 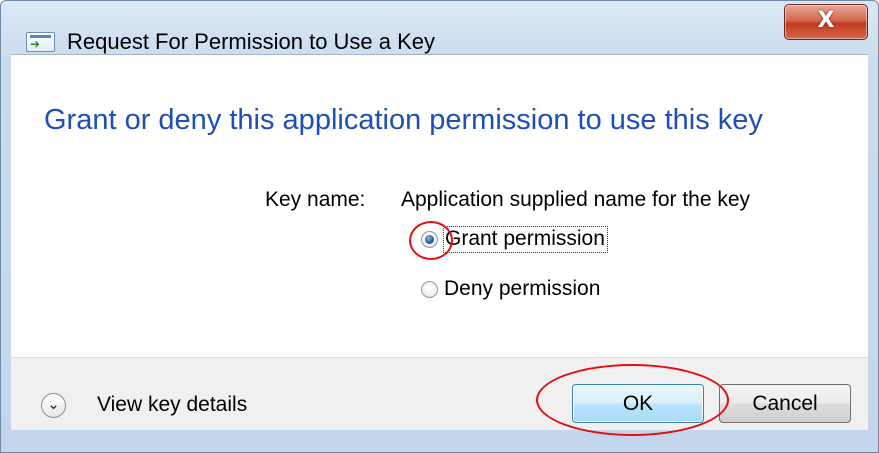 What do you see at coordinates (525, 239) in the screenshot?
I see `grant-permission-label: Grant permission` at bounding box center [525, 239].